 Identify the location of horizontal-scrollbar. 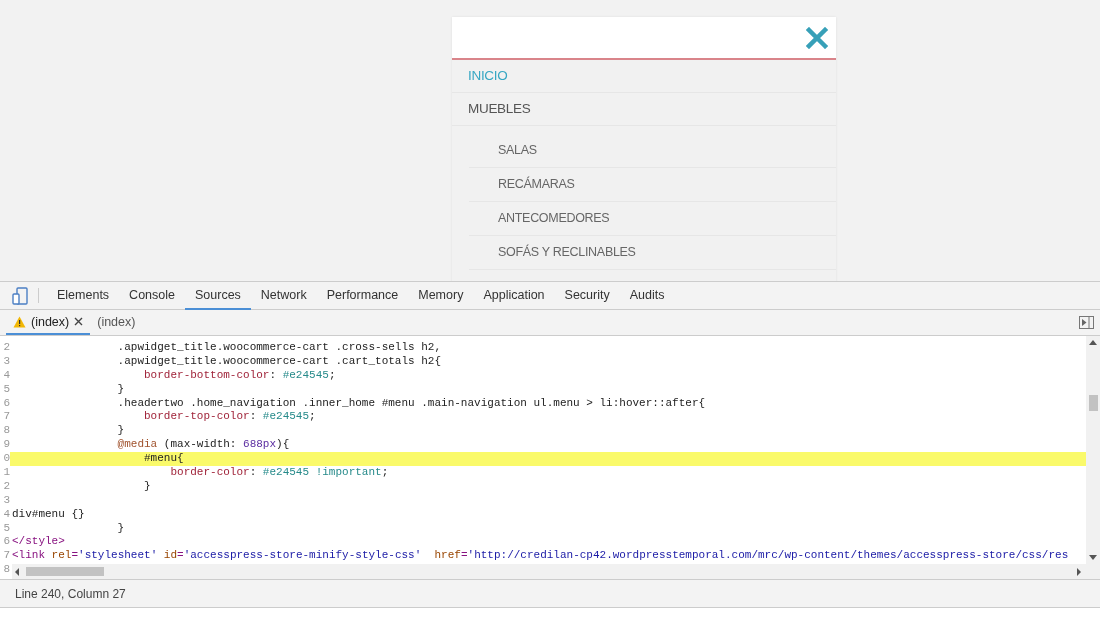
(549, 571).